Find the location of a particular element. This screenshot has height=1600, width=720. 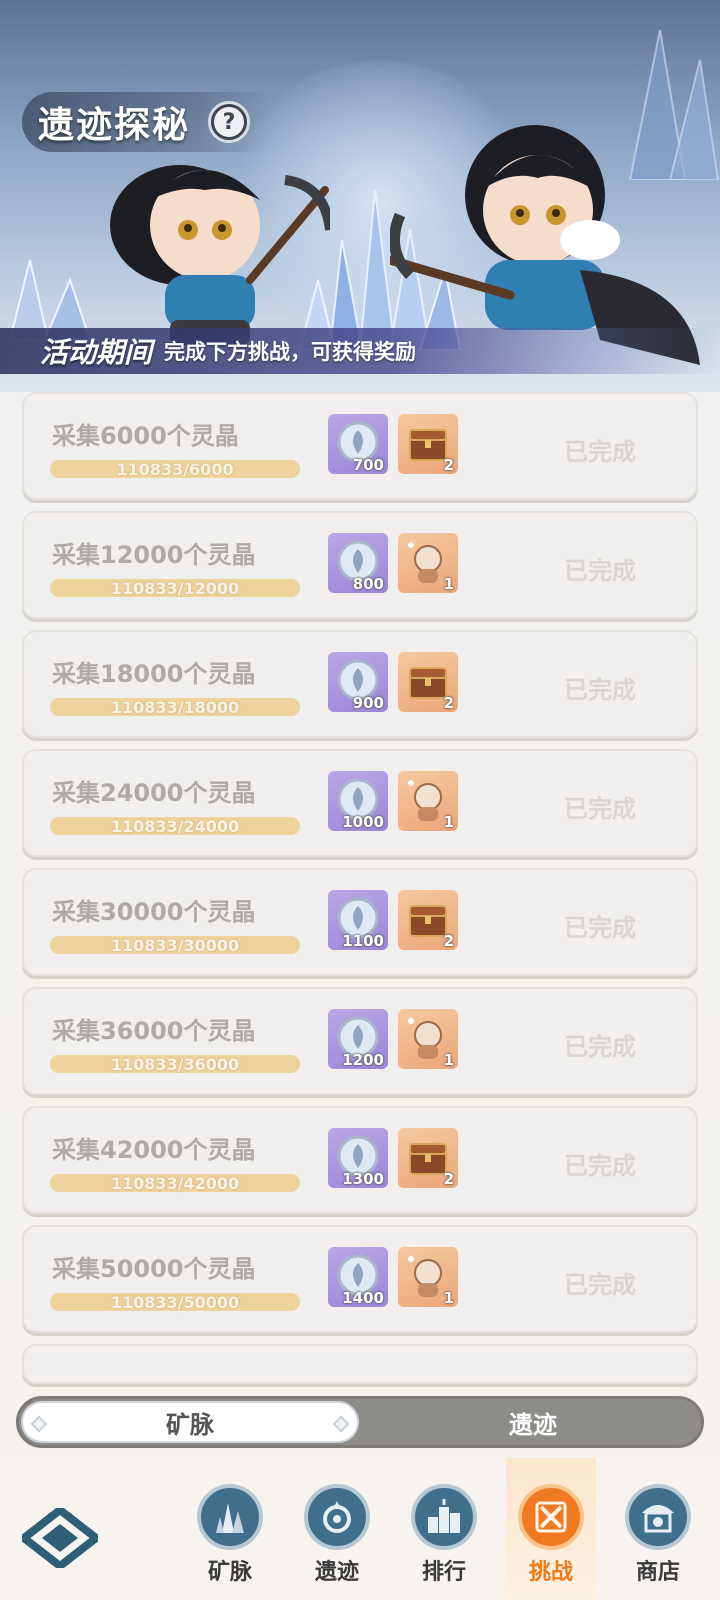

task-card: 采集18000个灵晶 110833/18000 900 2 已完成 is located at coordinates (360, 684).